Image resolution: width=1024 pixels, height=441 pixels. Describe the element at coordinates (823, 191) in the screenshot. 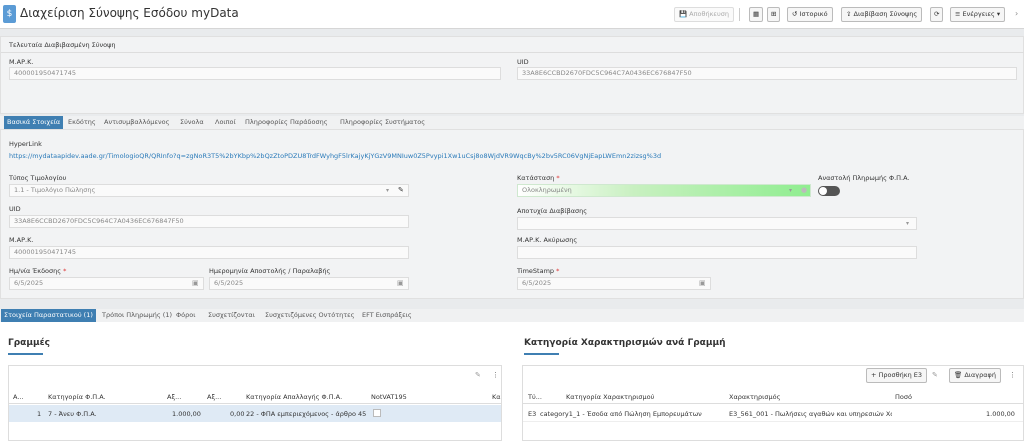

I see `toggle-knob` at that location.